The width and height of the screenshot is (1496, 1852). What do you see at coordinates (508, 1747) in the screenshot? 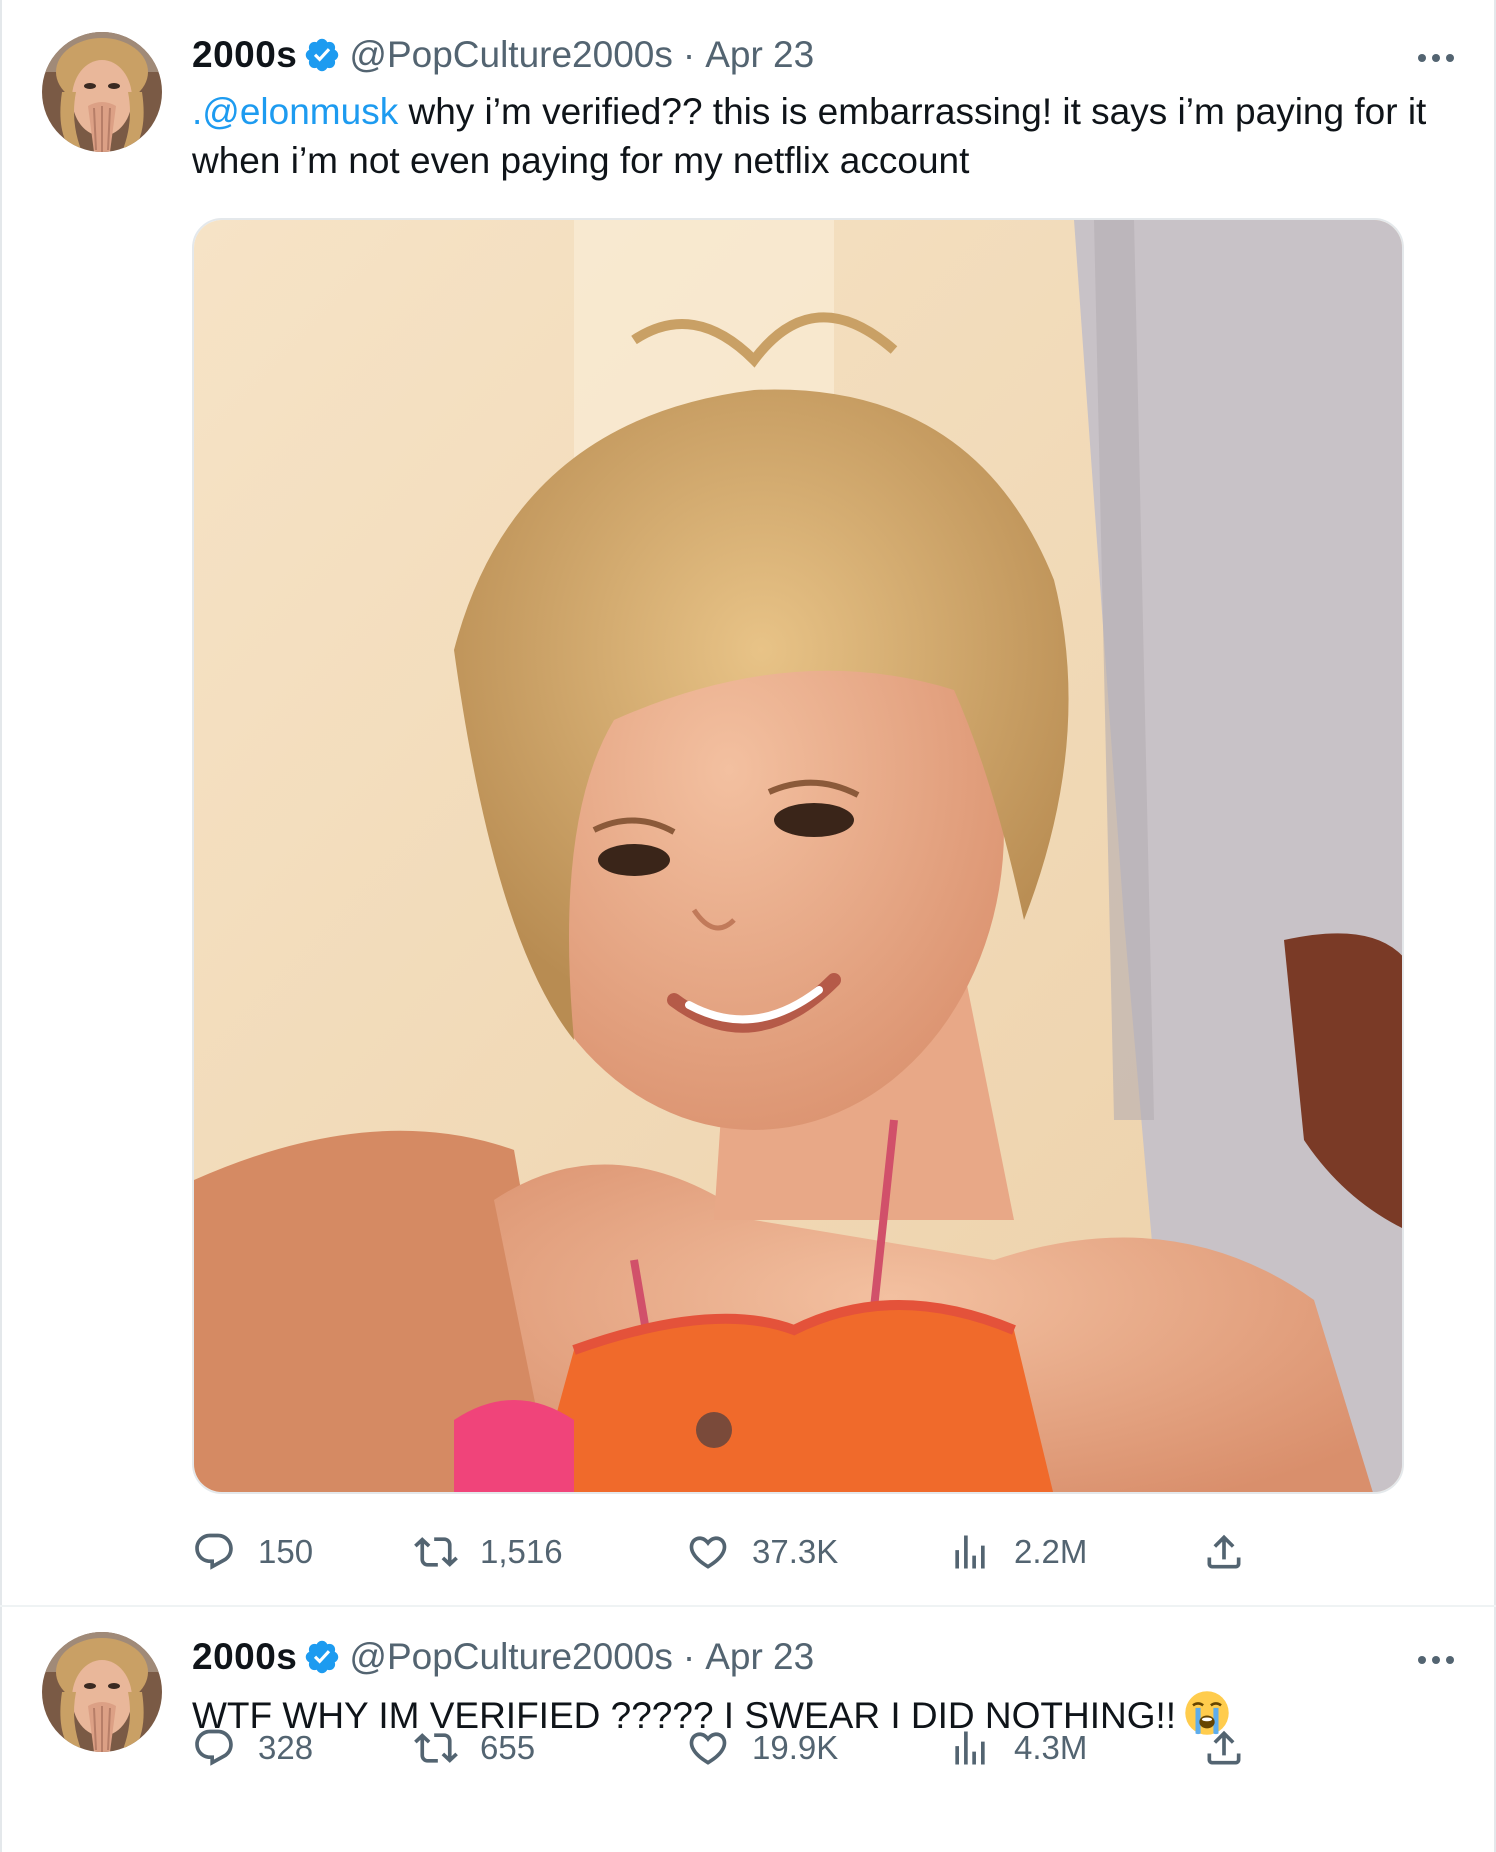
I see `retweet-count: 655` at bounding box center [508, 1747].